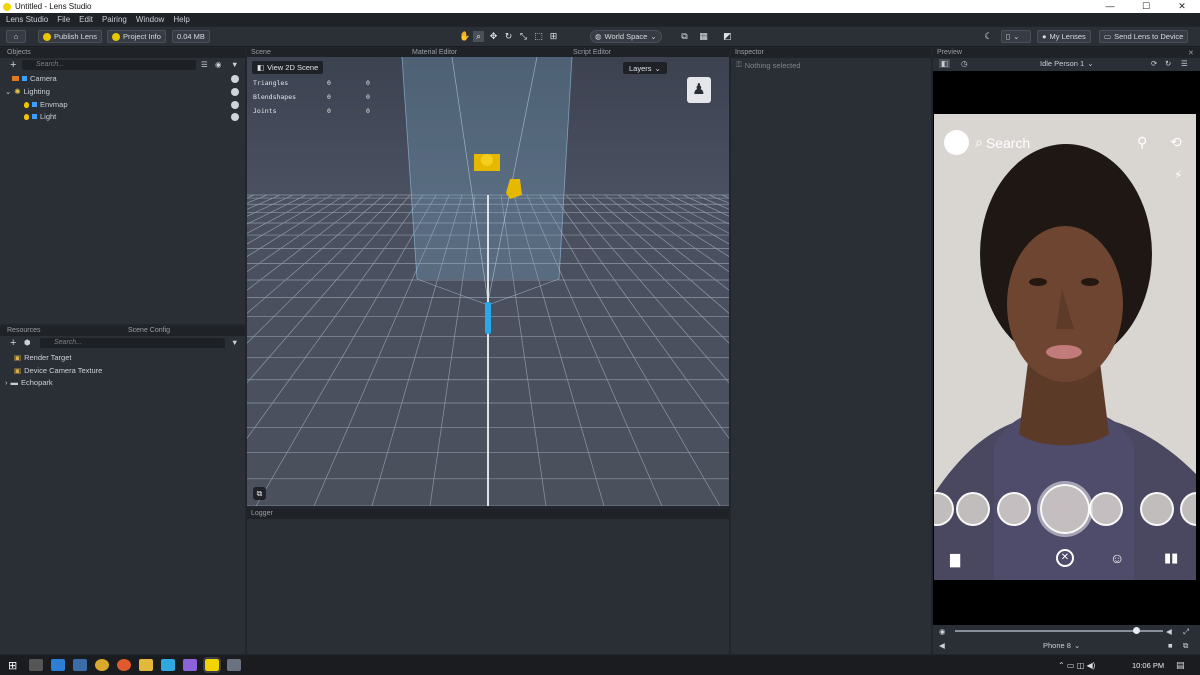  What do you see at coordinates (86, 19) in the screenshot?
I see `menu-edit: Edit` at bounding box center [86, 19].